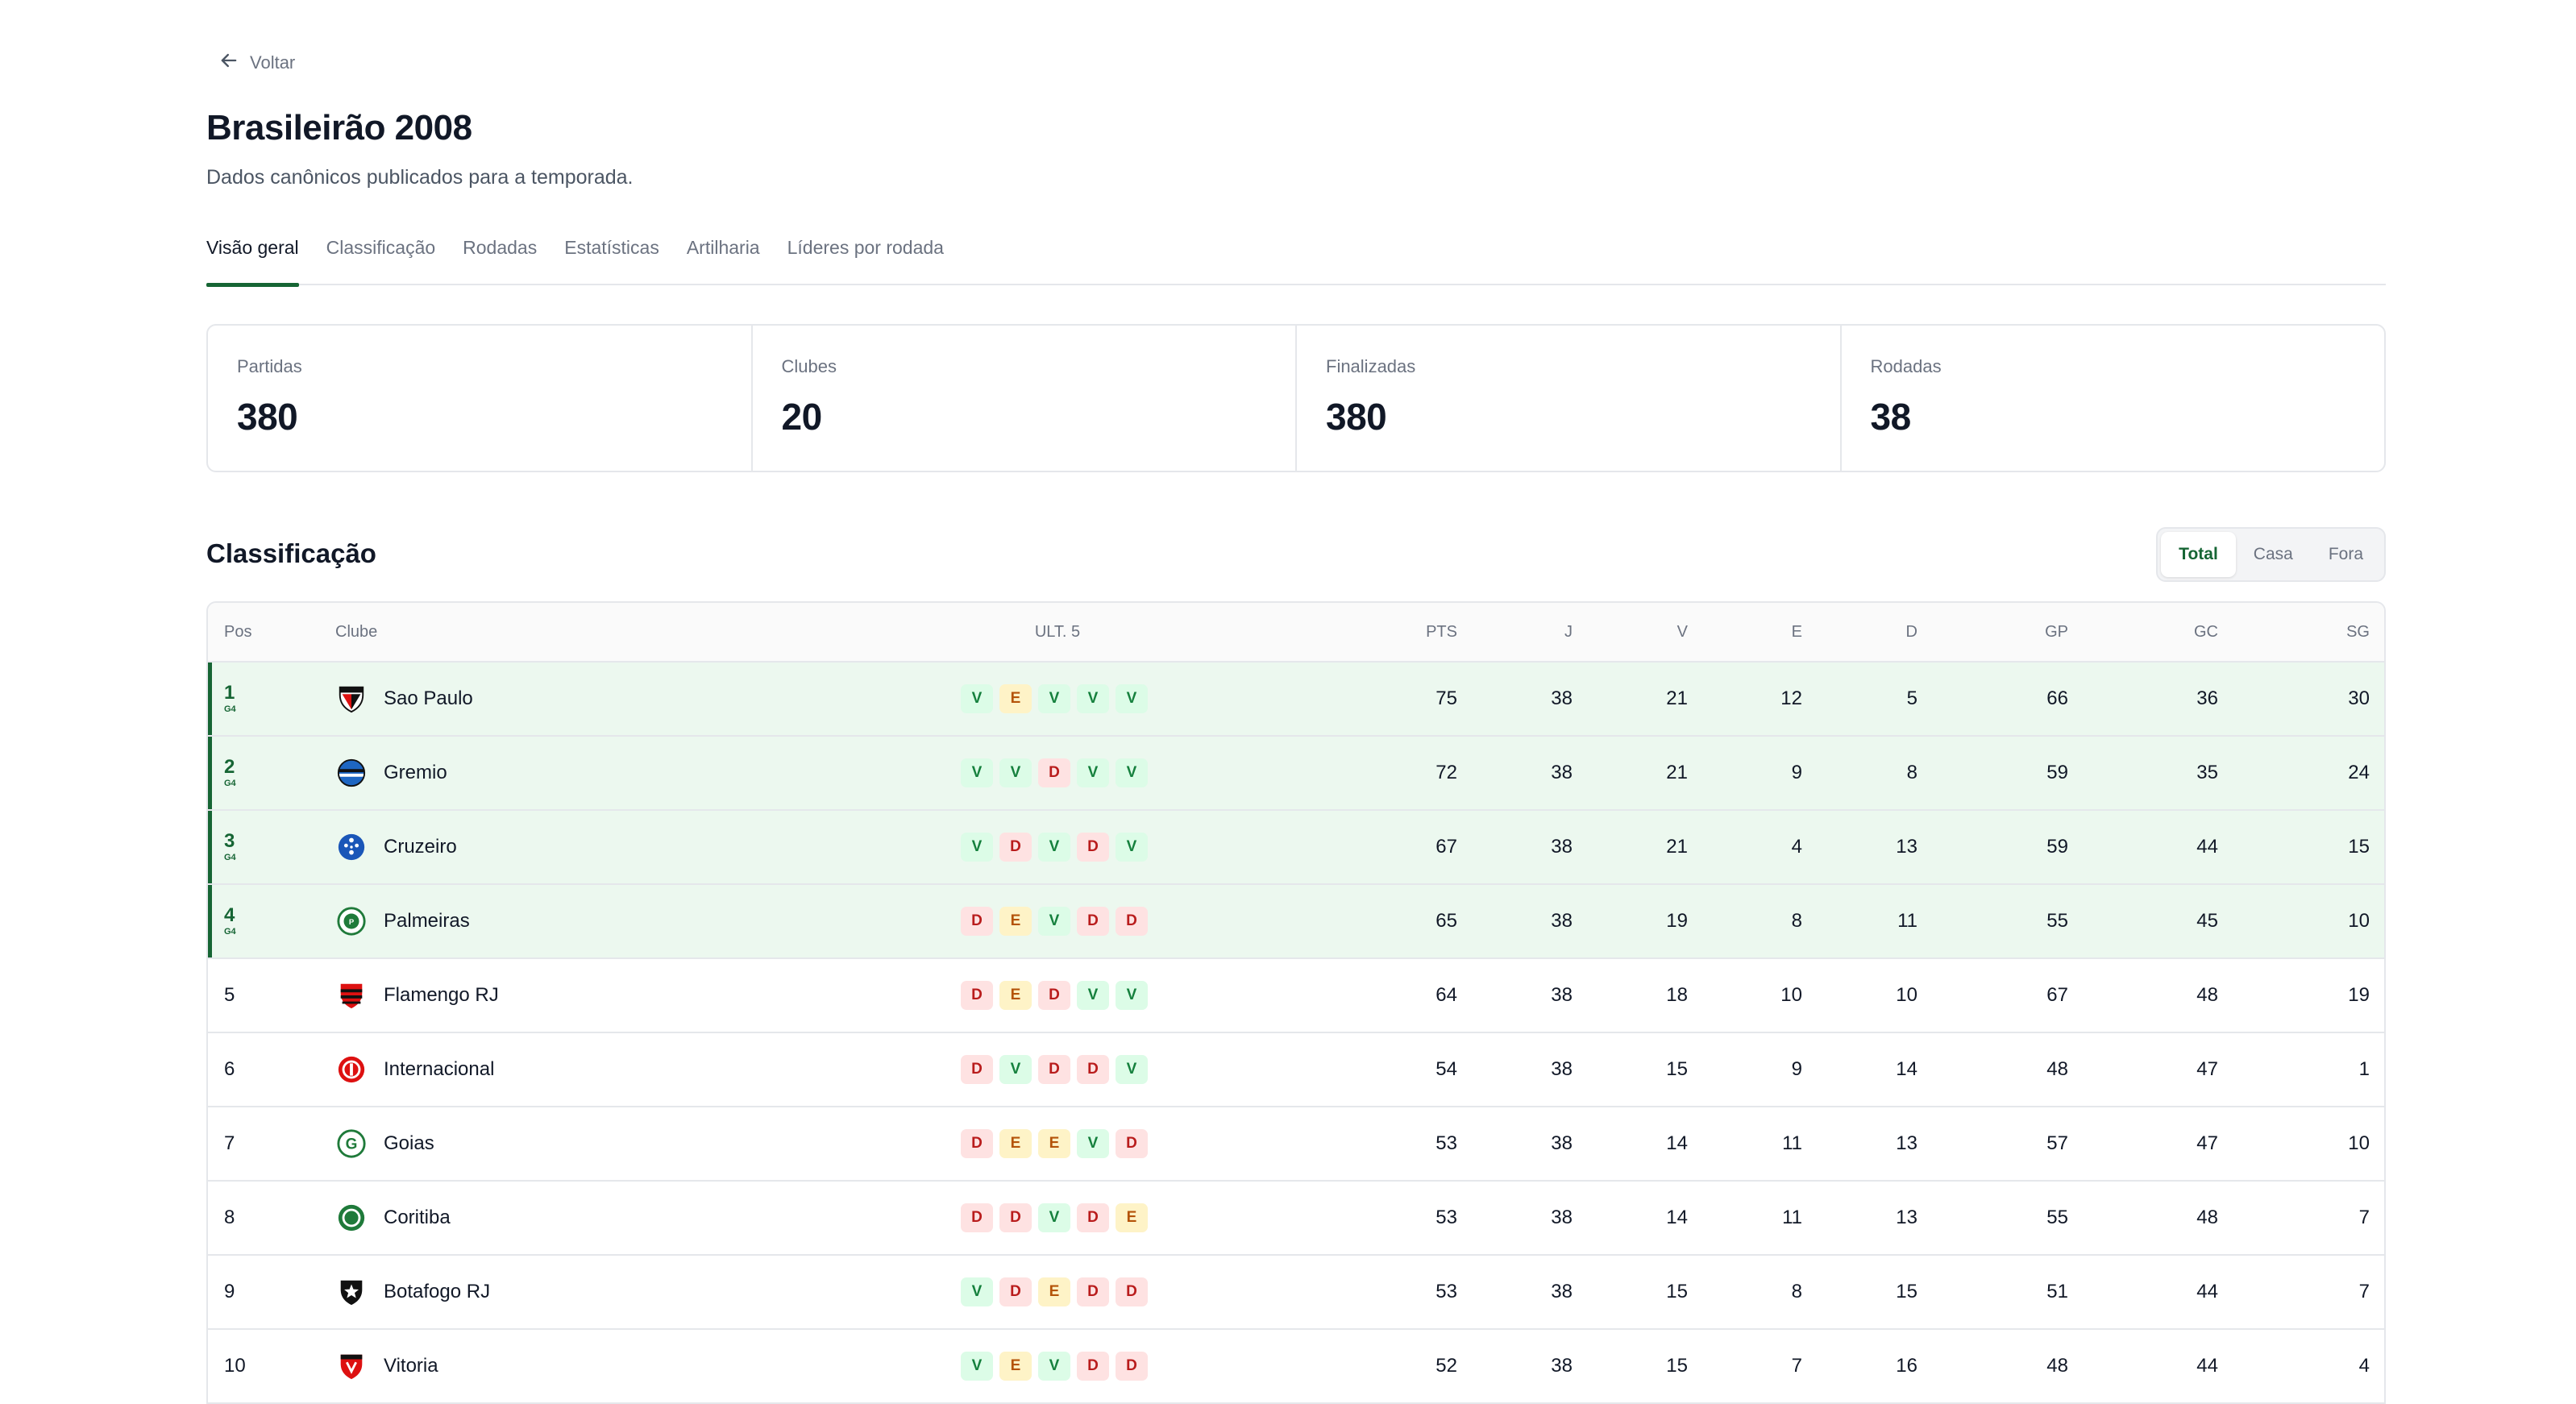 The width and height of the screenshot is (2576, 1404). I want to click on points-cell: 53, so click(1446, 1291).